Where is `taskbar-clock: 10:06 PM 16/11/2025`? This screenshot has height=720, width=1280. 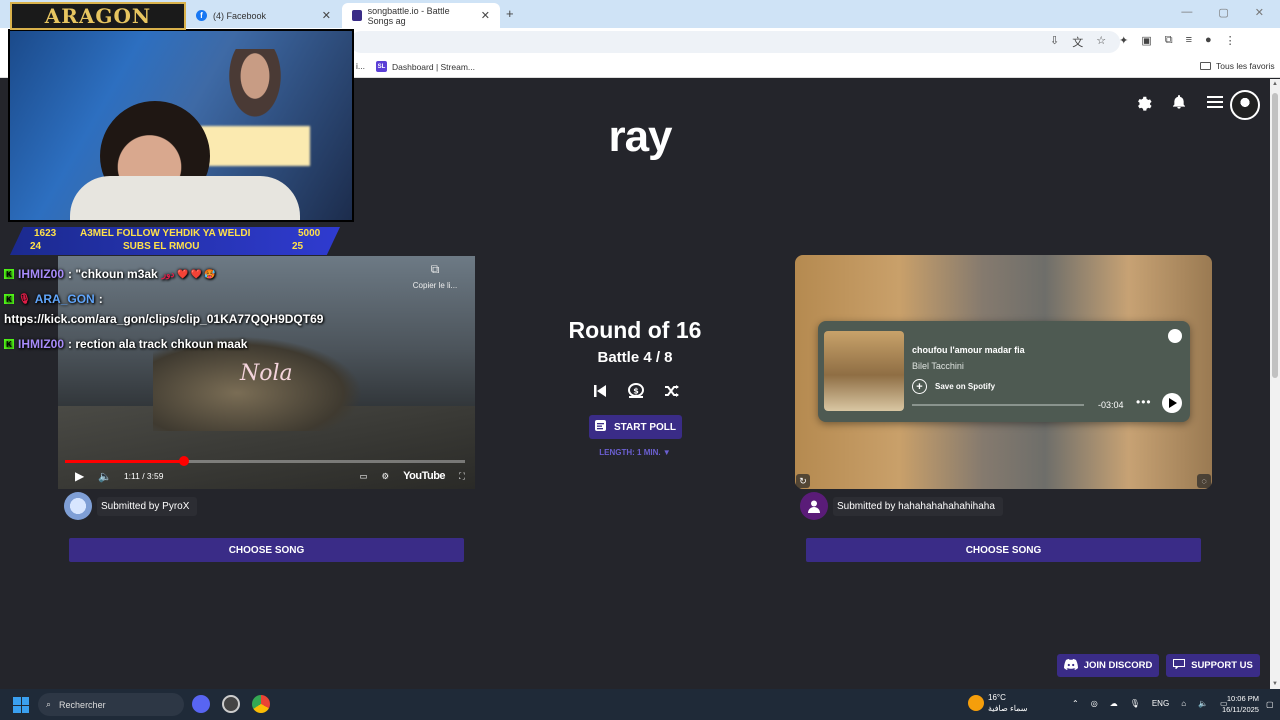
taskbar-clock: 10:06 PM 16/11/2025 is located at coordinates (1240, 704).